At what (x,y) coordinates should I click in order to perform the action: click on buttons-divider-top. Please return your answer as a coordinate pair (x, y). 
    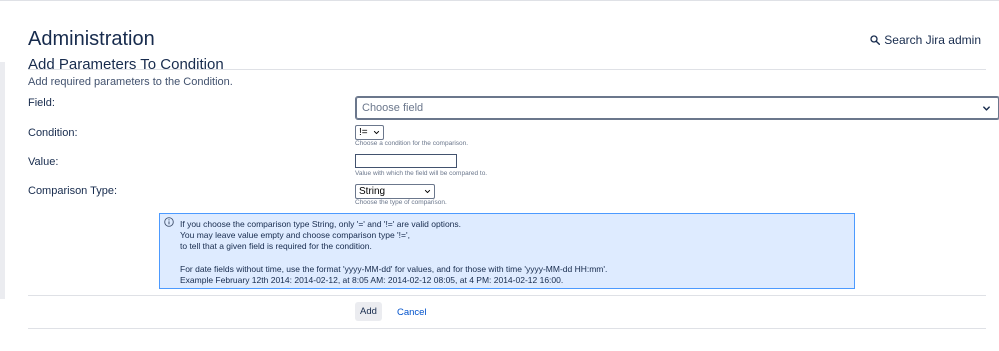
    Looking at the image, I should click on (507, 295).